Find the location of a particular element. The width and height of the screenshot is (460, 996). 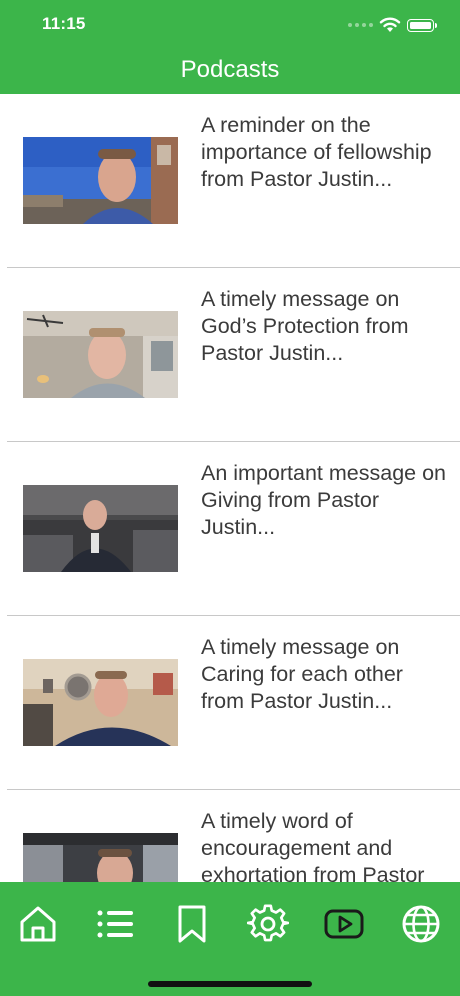

tab-videos is located at coordinates (344, 924).